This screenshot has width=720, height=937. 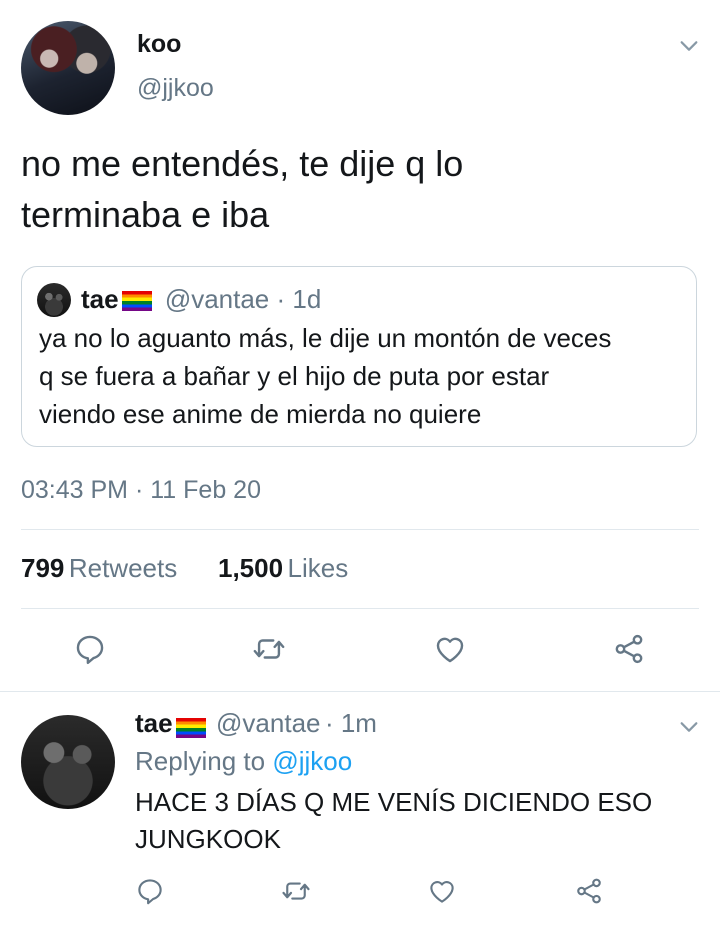 I want to click on likes-count: 1,500, so click(x=251, y=568).